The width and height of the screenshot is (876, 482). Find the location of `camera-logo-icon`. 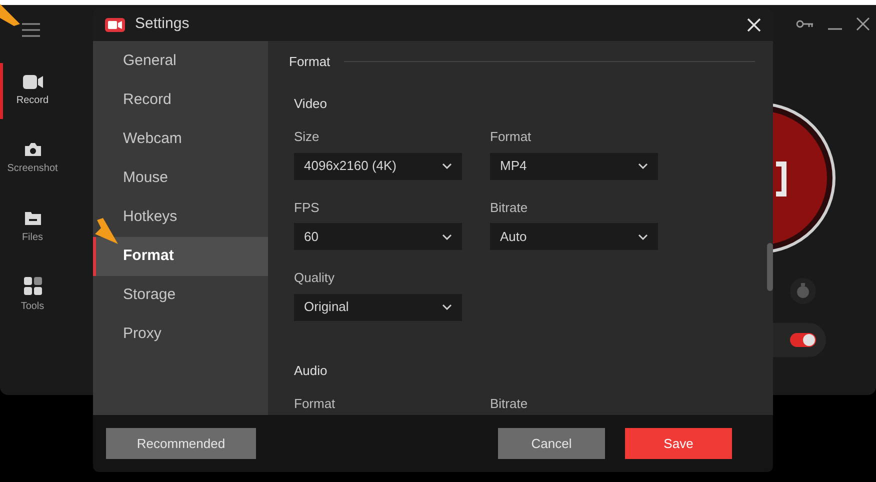

camera-logo-icon is located at coordinates (115, 25).